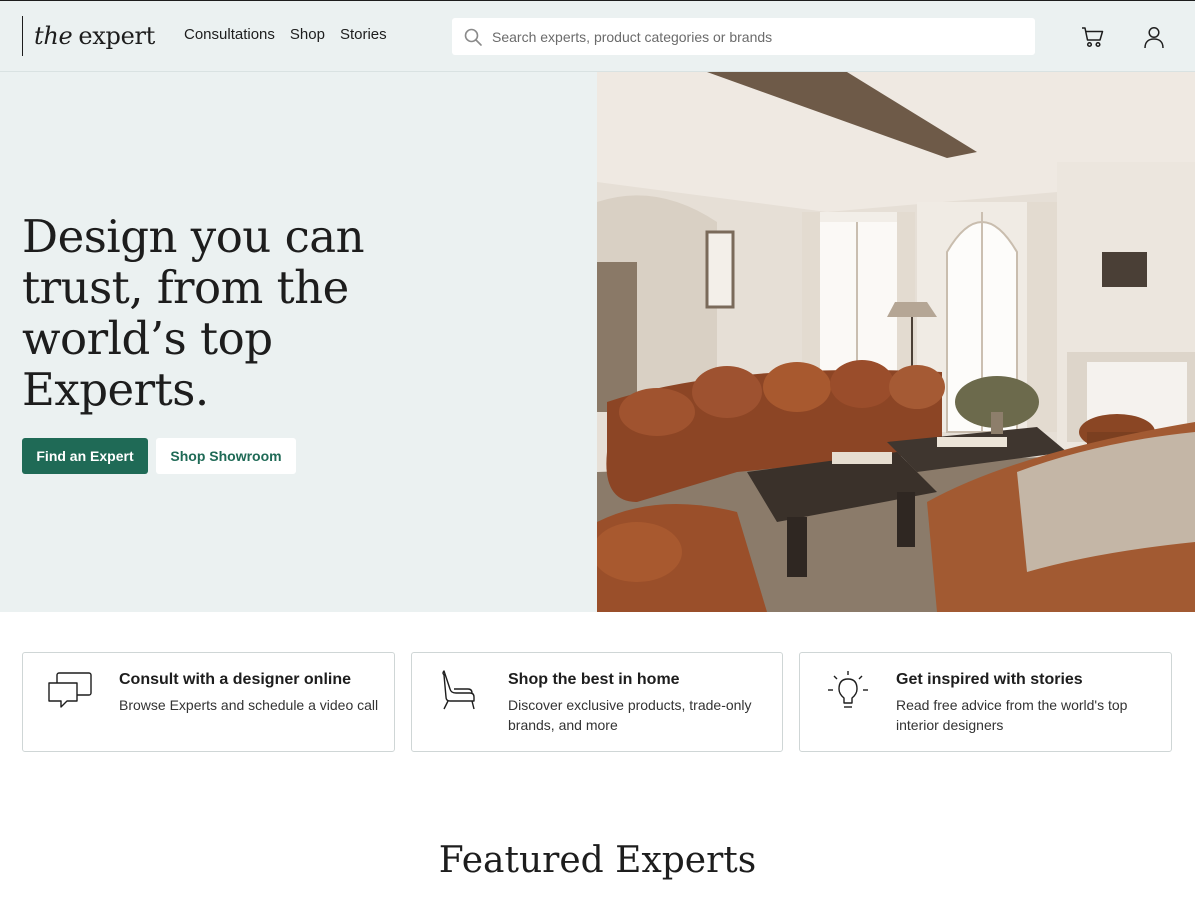  What do you see at coordinates (235, 679) in the screenshot?
I see `feature-title: Consult with a designer online` at bounding box center [235, 679].